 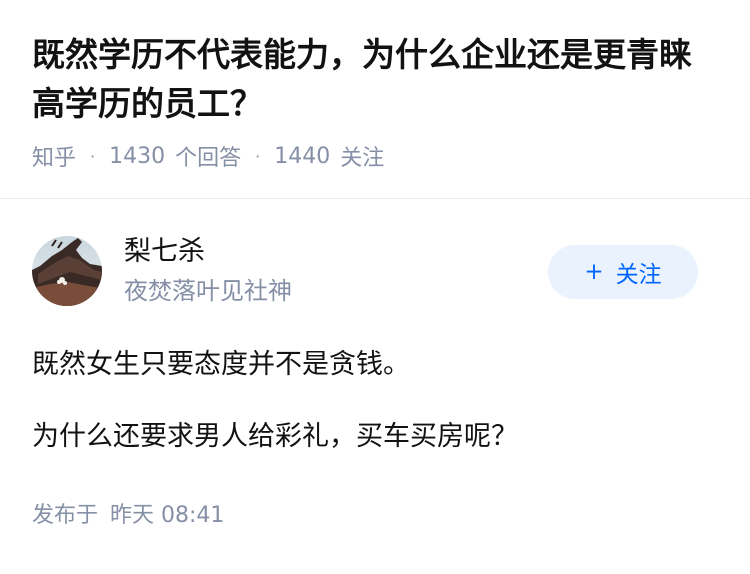 I want to click on follower-count-label: 关注, so click(x=362, y=158).